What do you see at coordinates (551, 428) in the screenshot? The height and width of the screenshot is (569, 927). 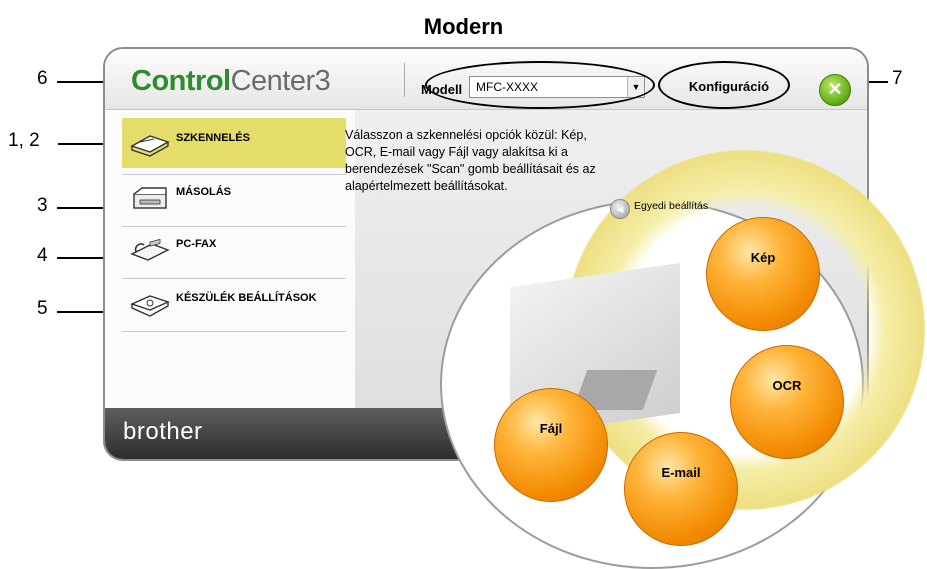 I see `fajl-button-label: Fájl` at bounding box center [551, 428].